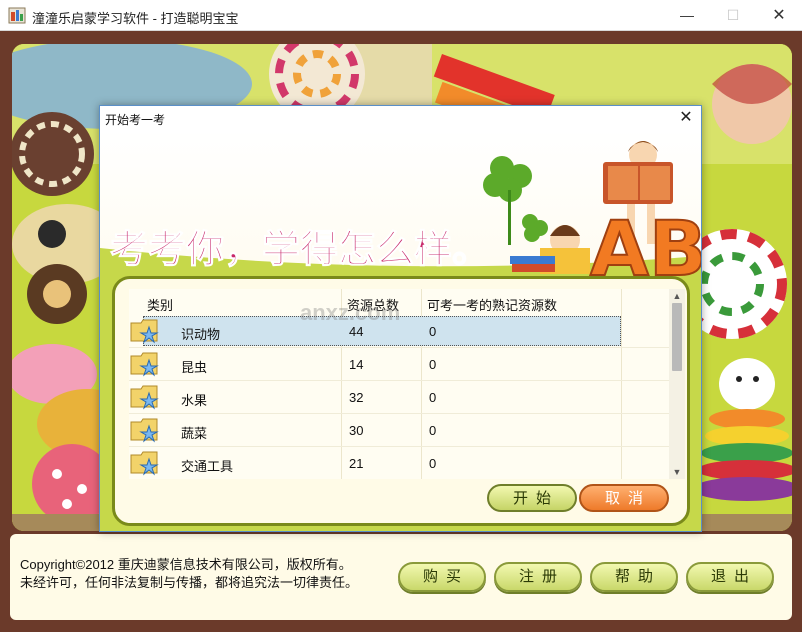 Image resolution: width=802 pixels, height=632 pixels. I want to click on cell-category: 水果, so click(194, 400).